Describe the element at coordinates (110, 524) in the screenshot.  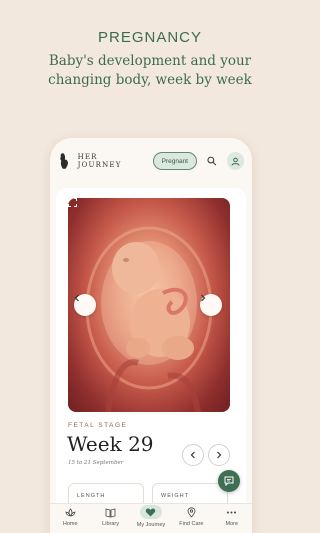
I see `tab-library-label: Library` at that location.